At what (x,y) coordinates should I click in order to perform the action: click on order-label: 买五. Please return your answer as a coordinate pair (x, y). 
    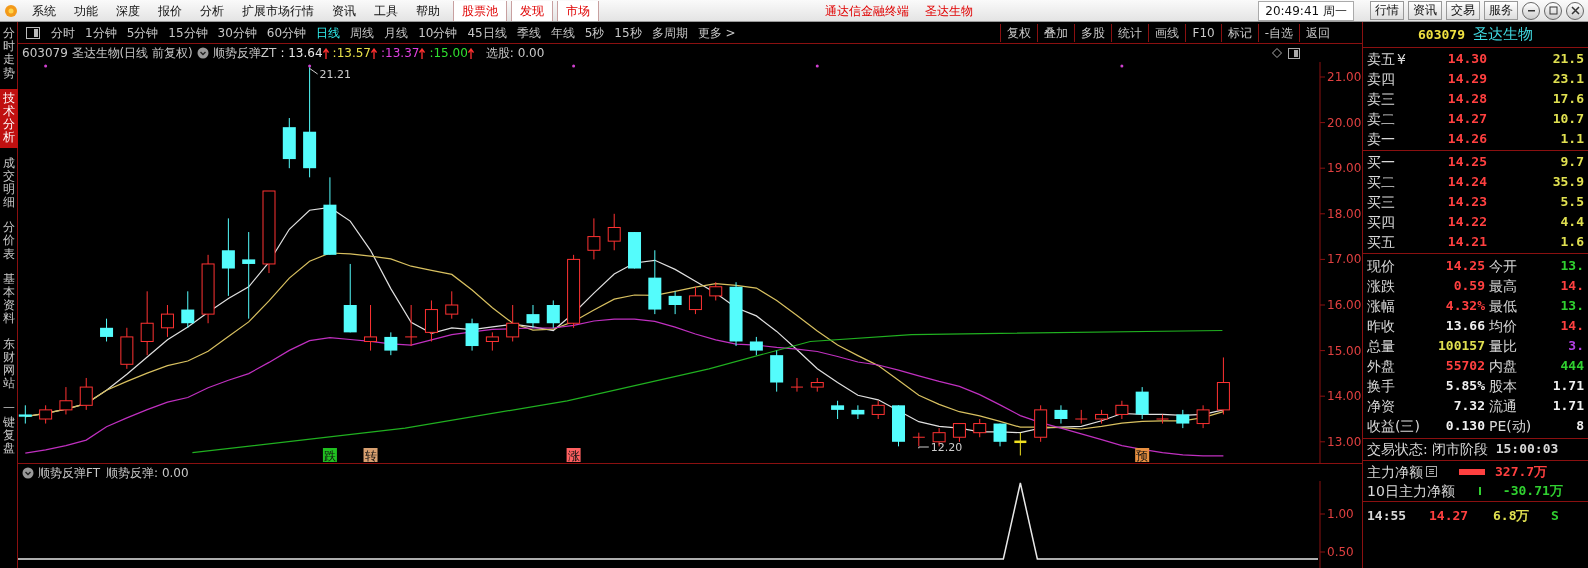
    Looking at the image, I should click on (1381, 242).